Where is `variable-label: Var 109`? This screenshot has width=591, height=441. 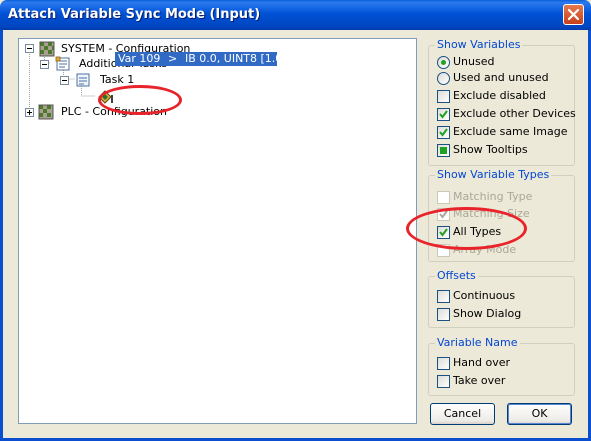
variable-label: Var 109 is located at coordinates (139, 58).